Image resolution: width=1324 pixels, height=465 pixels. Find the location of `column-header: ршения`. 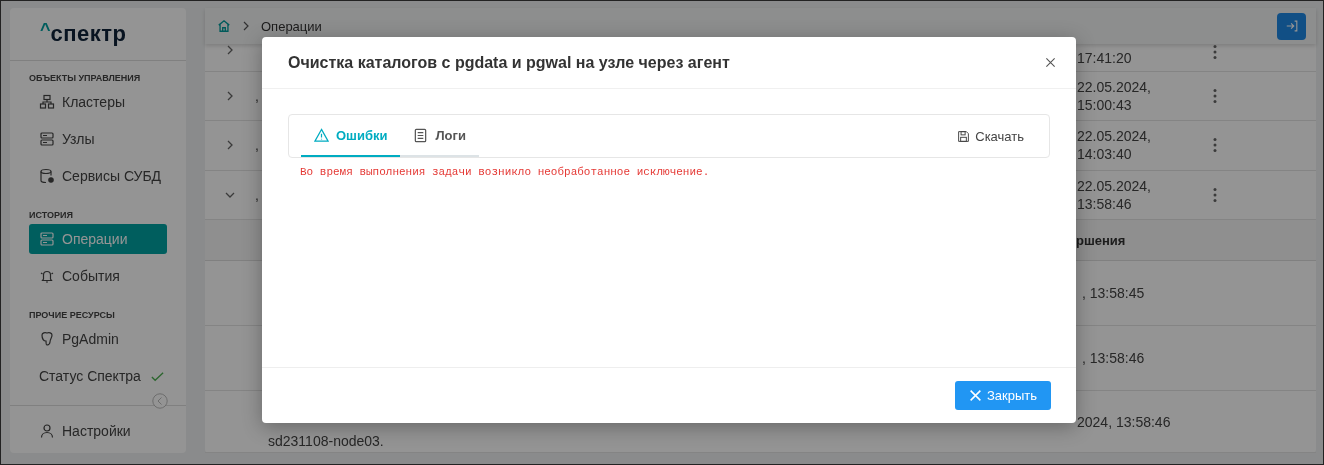

column-header: ршения is located at coordinates (1101, 240).